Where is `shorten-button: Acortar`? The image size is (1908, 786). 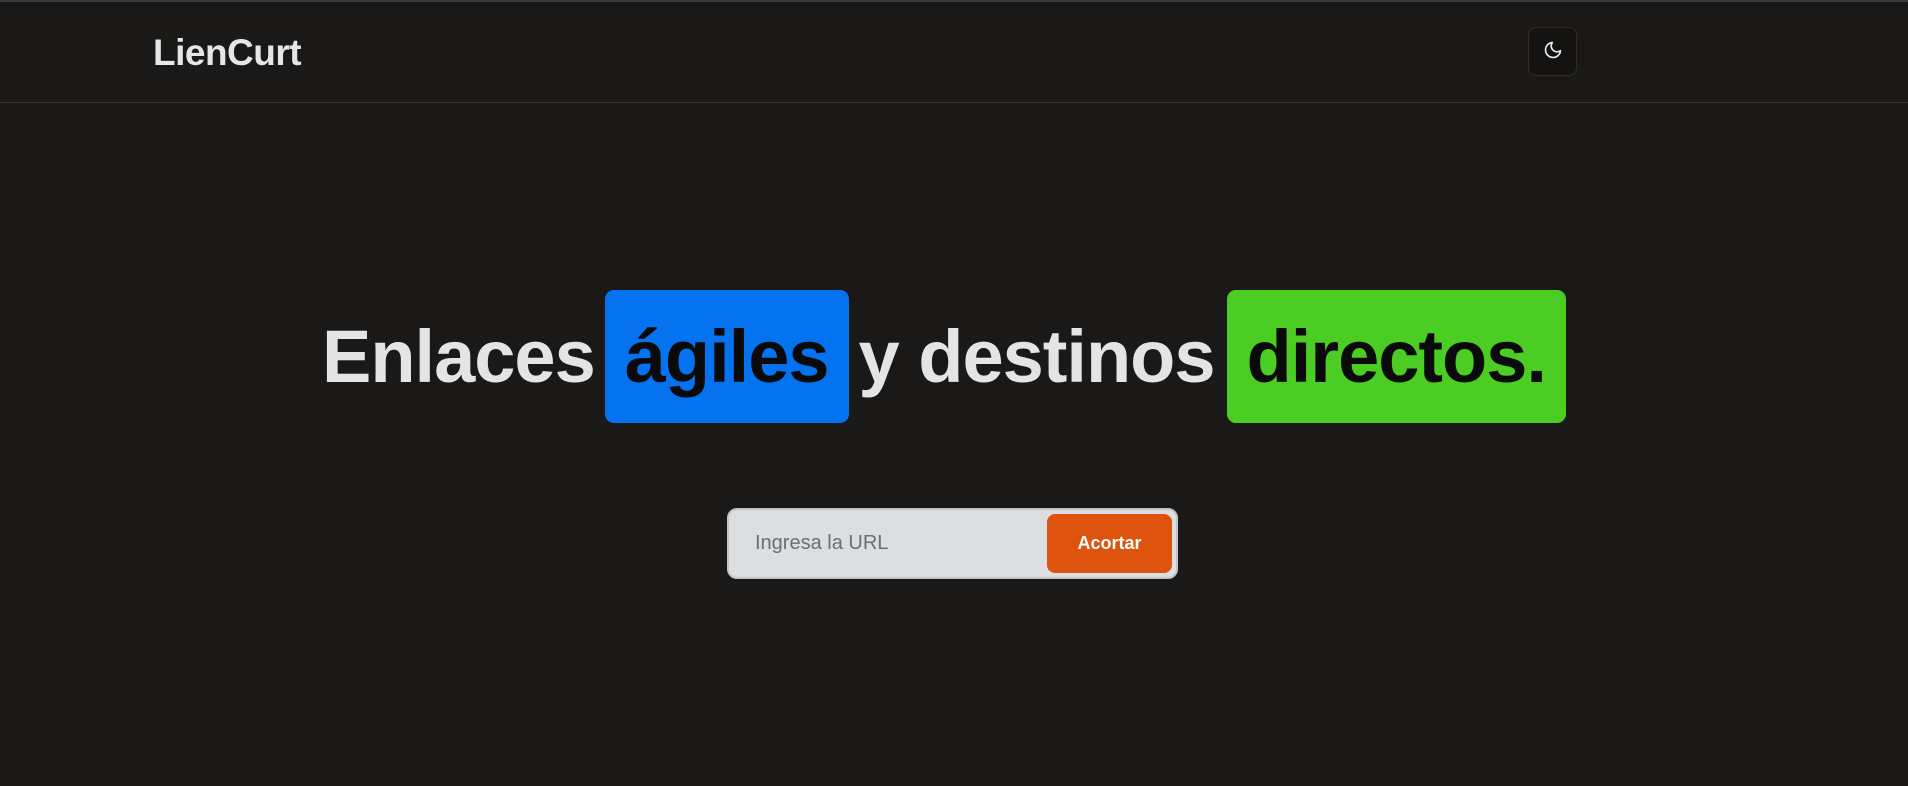 shorten-button: Acortar is located at coordinates (1109, 543).